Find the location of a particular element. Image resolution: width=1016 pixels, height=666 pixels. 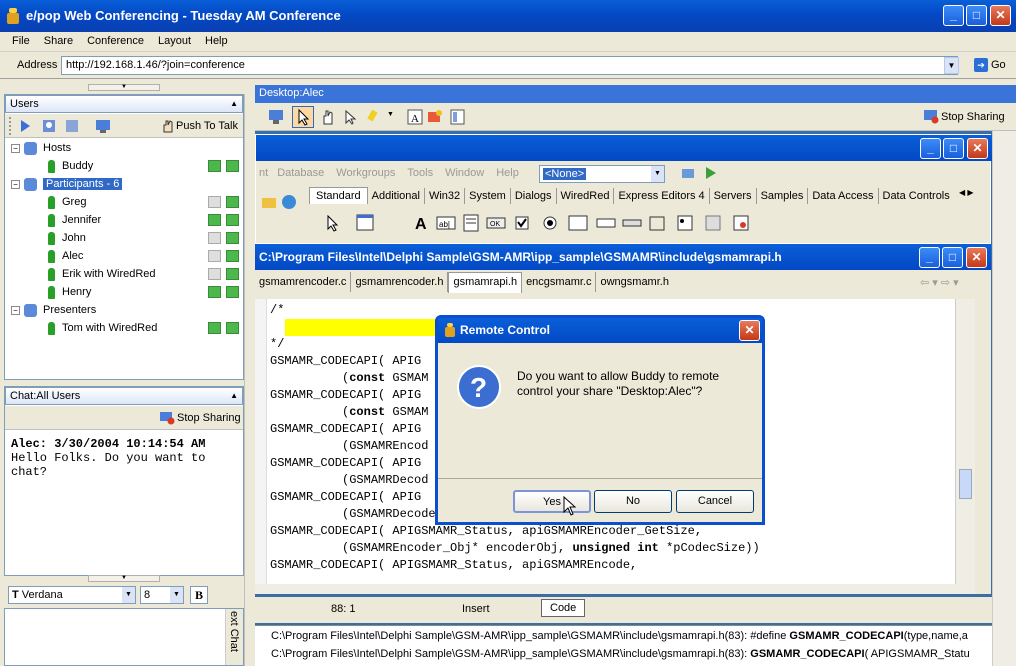

tree-group-hosts: − Hosts is located at coordinates (124, 148).